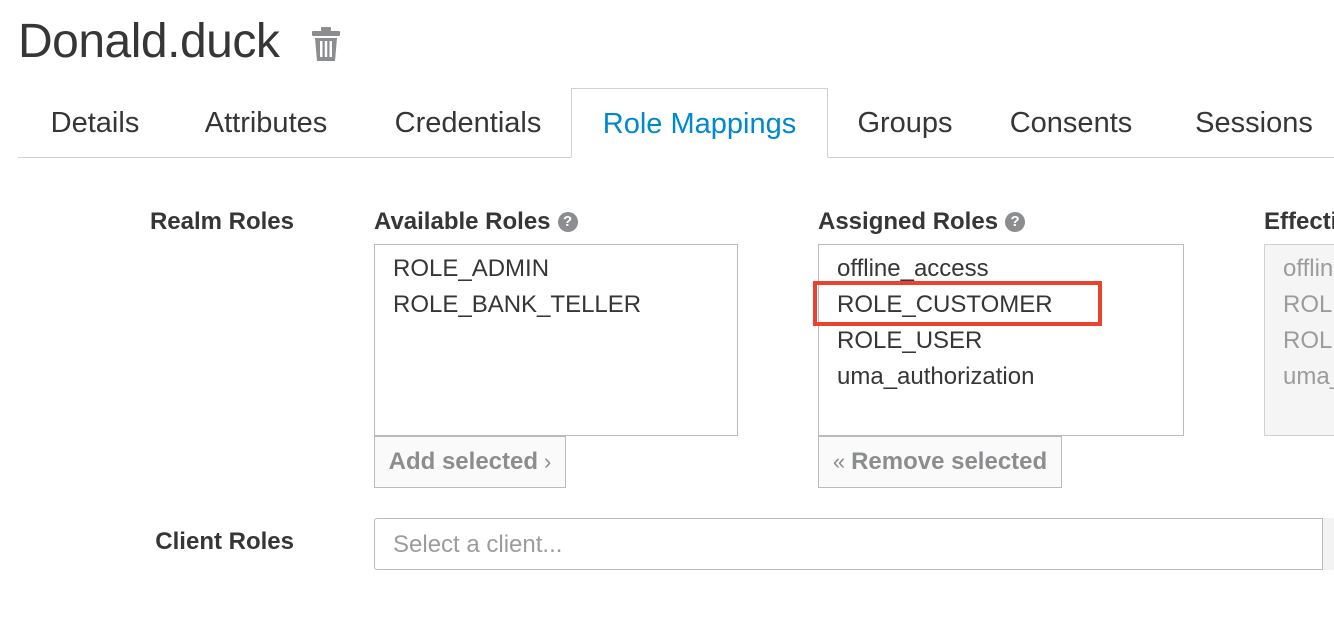 The height and width of the screenshot is (640, 1334). I want to click on list-item: ROLE_USER, so click(1001, 341).